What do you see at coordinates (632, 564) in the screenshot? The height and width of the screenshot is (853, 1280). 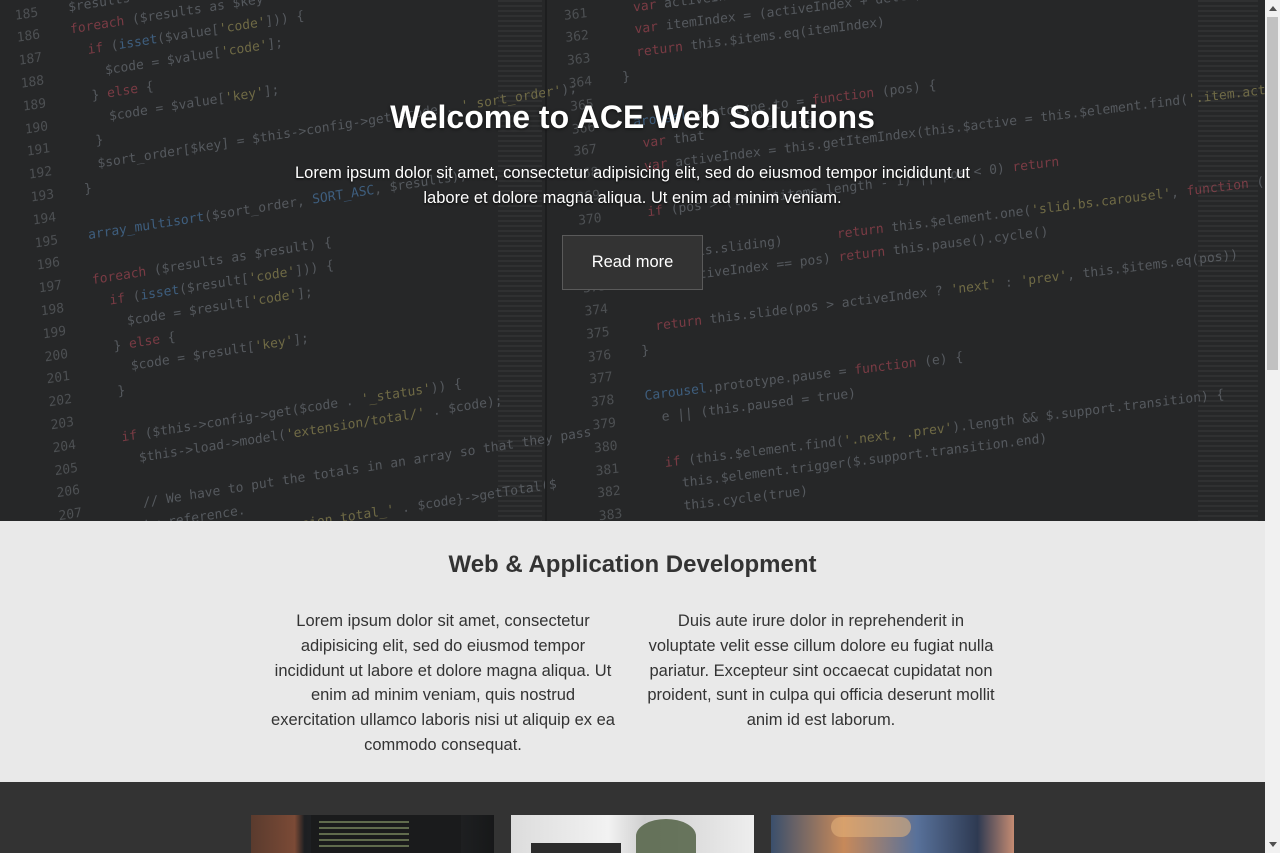 I see `services-title: Web & Application Development` at bounding box center [632, 564].